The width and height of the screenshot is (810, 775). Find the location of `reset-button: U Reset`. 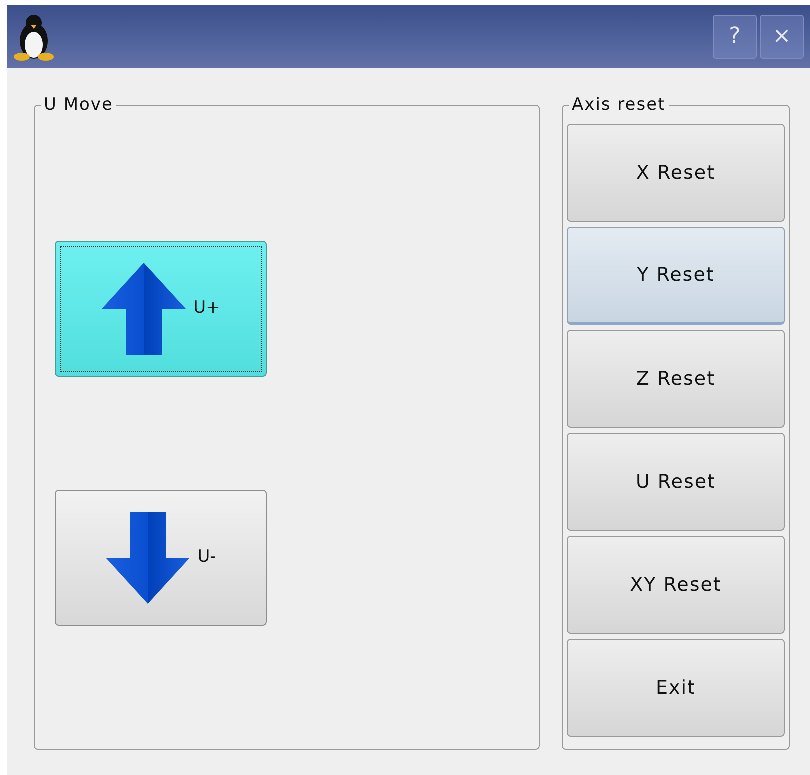

reset-button: U Reset is located at coordinates (676, 482).